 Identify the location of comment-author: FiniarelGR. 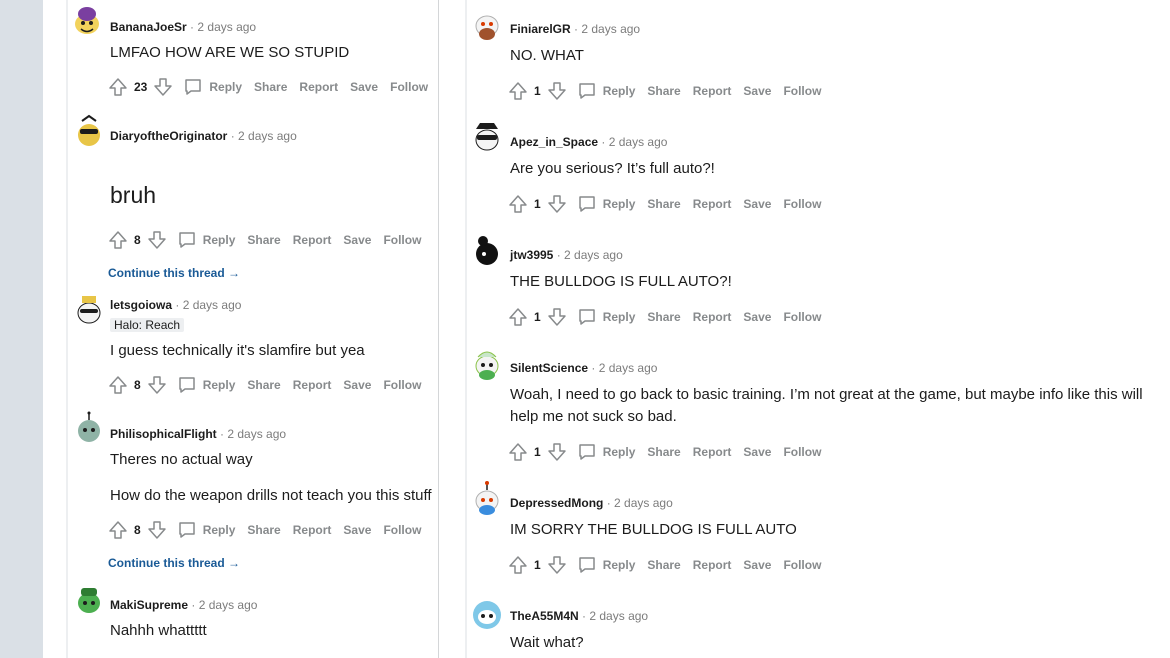
(540, 29).